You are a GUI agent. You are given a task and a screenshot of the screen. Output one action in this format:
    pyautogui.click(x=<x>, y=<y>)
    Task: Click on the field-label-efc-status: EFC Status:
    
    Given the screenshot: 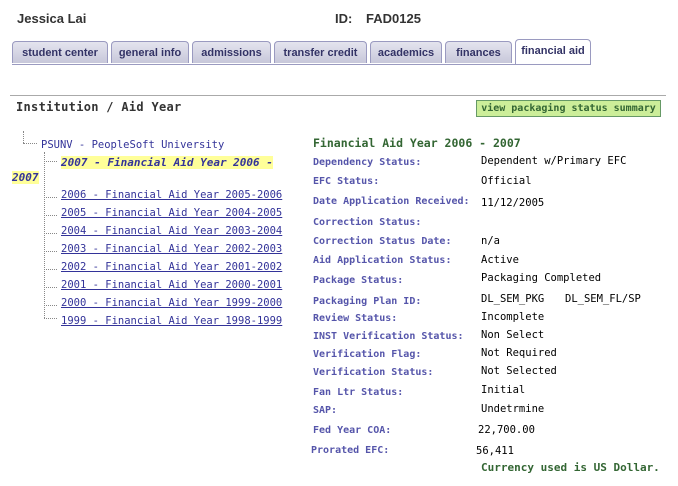 What is the action you would take?
    pyautogui.click(x=346, y=181)
    